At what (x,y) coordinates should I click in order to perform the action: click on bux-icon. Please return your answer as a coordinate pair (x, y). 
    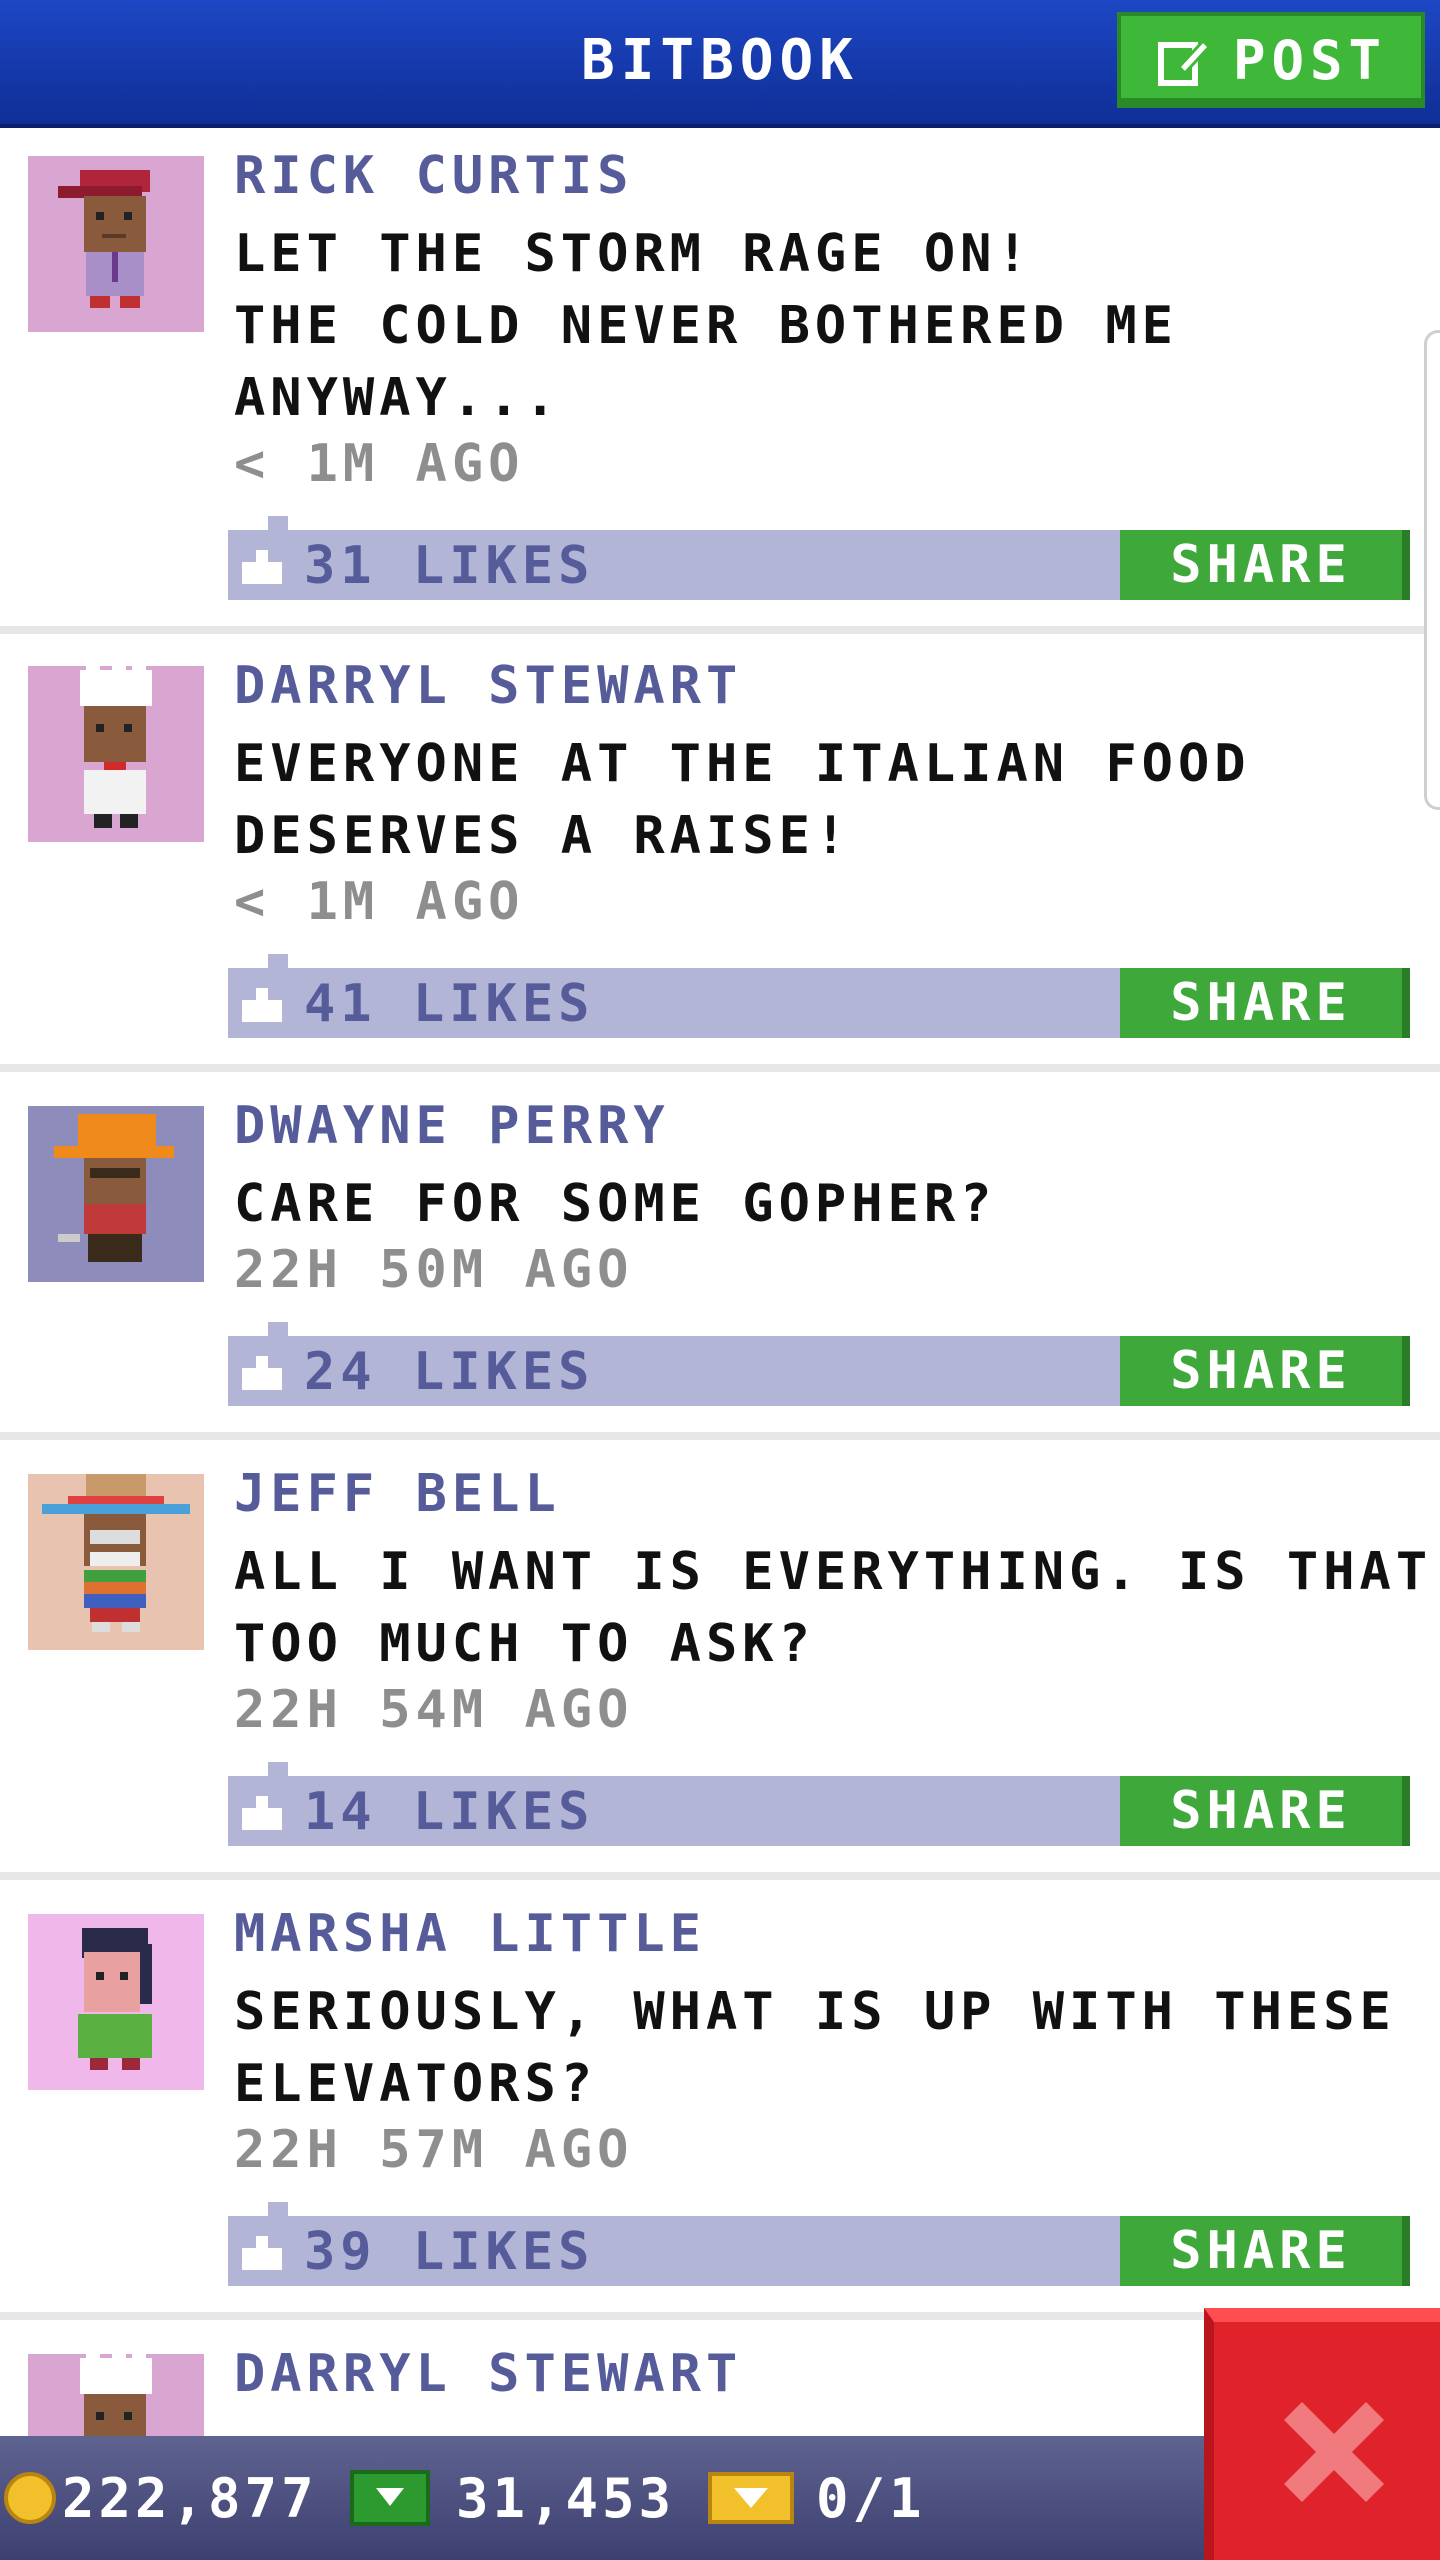
    Looking at the image, I should click on (390, 2498).